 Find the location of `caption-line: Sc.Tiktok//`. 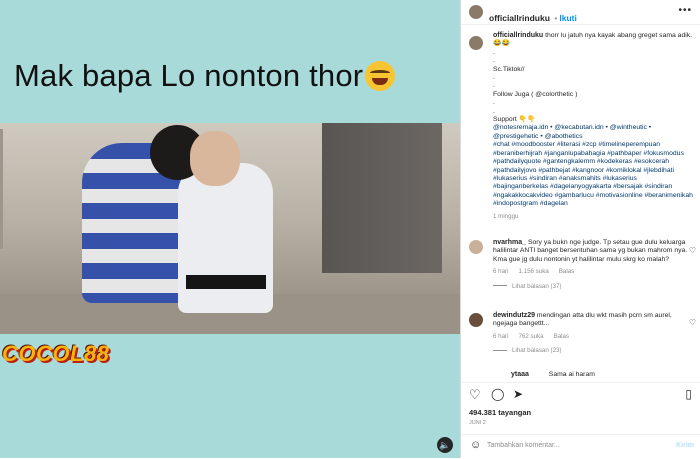

caption-line: Sc.Tiktok// is located at coordinates (509, 69).